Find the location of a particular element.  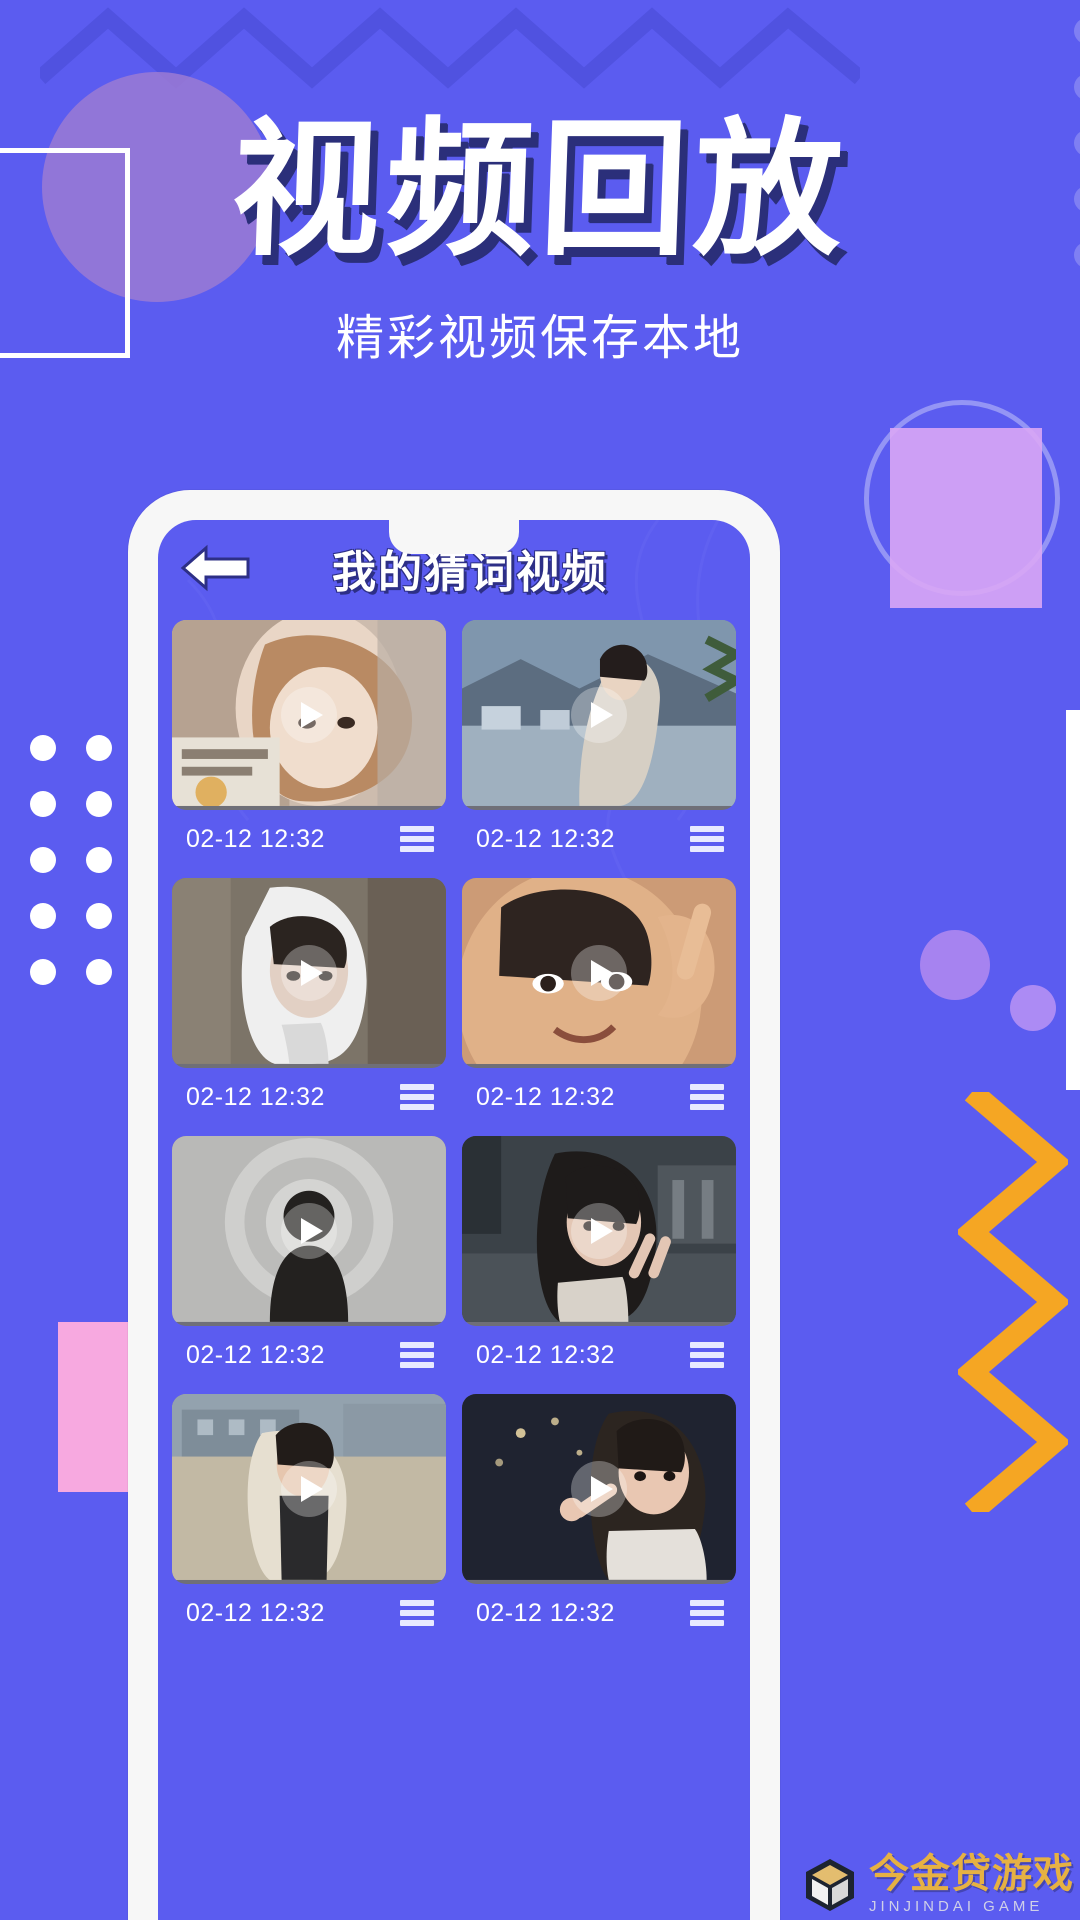

pink-rectangle-decoration is located at coordinates (966, 518).